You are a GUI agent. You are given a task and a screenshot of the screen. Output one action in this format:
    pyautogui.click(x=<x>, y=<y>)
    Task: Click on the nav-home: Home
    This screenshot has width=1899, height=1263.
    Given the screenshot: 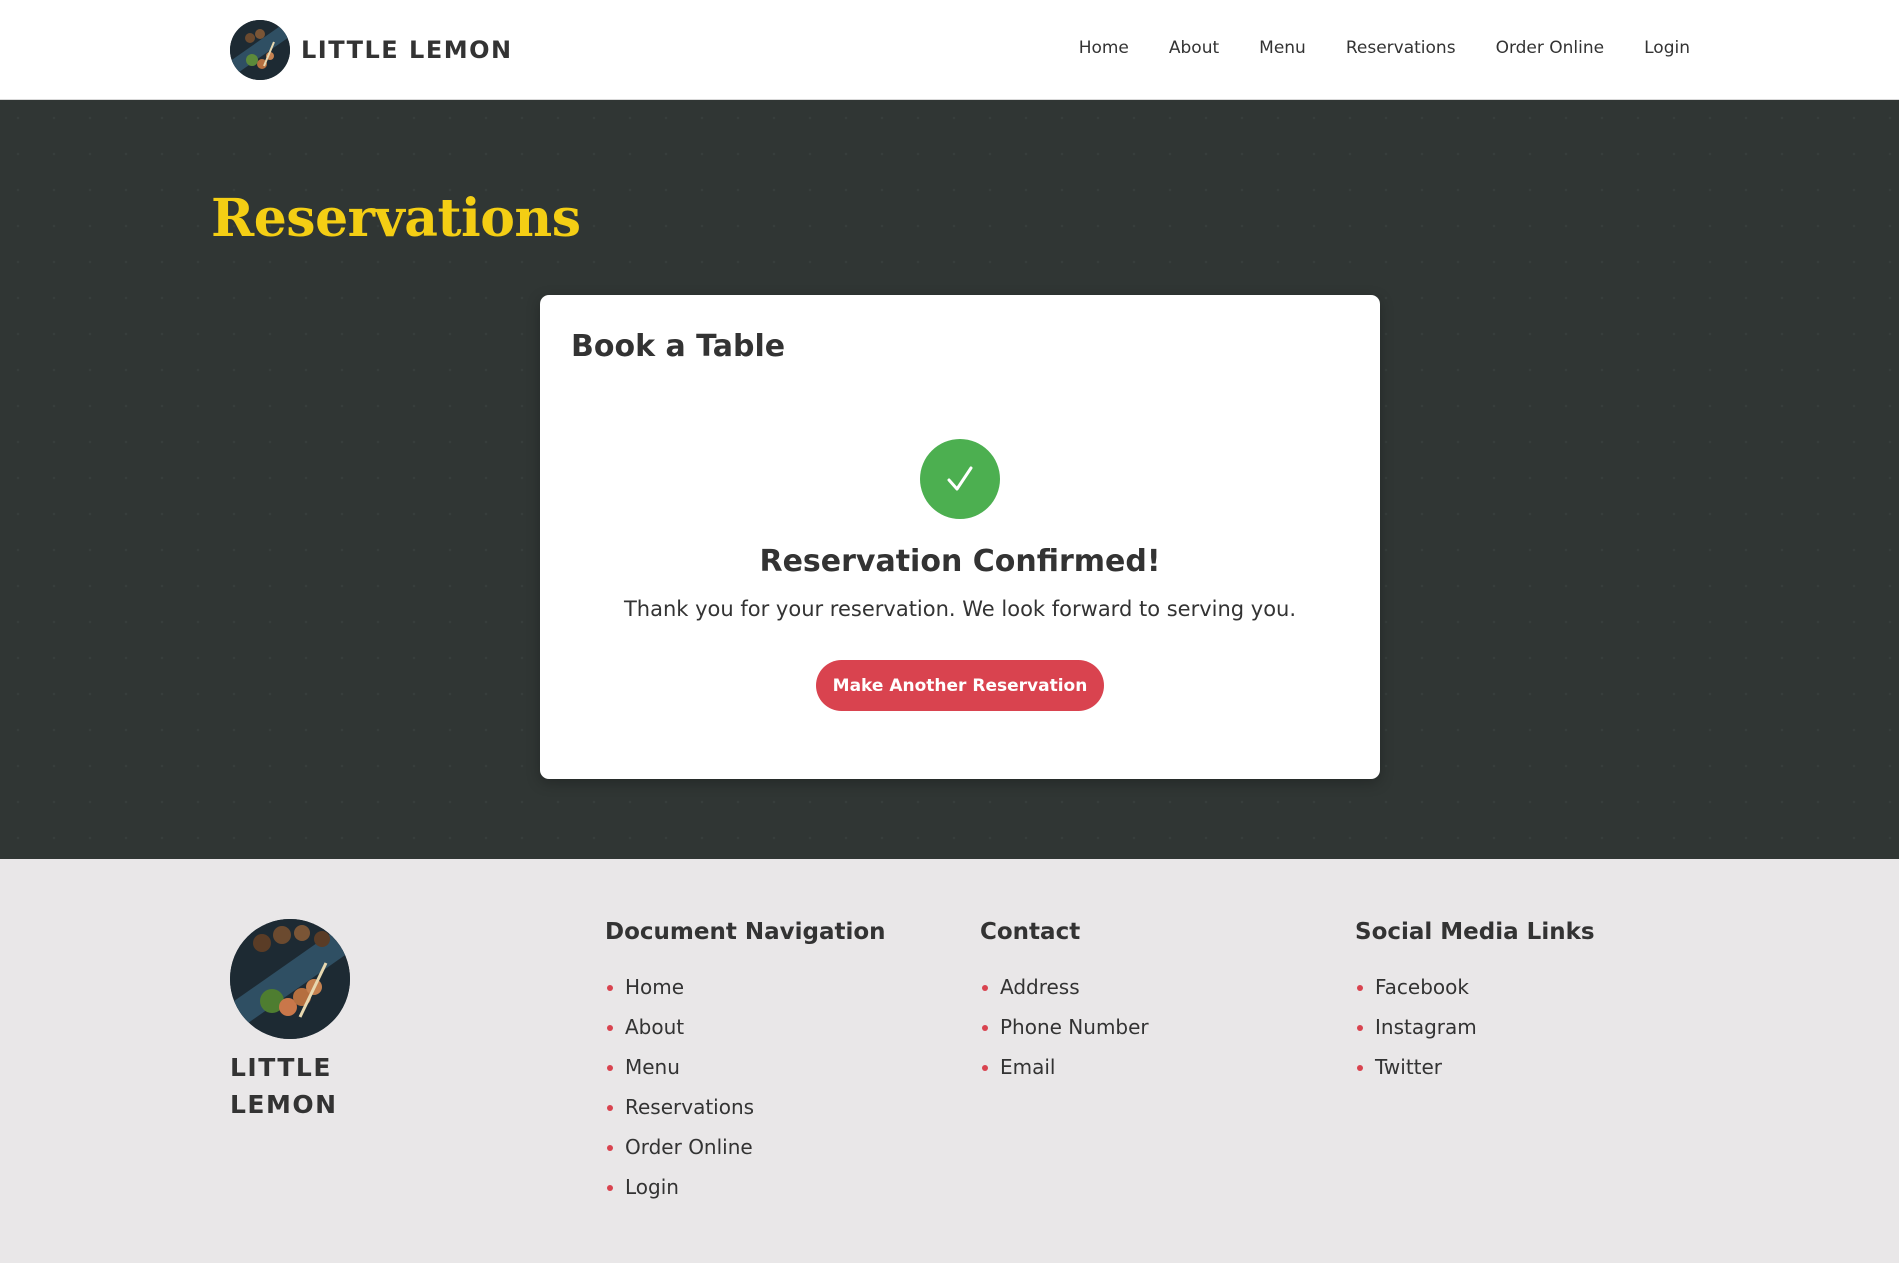 What is the action you would take?
    pyautogui.click(x=1104, y=48)
    